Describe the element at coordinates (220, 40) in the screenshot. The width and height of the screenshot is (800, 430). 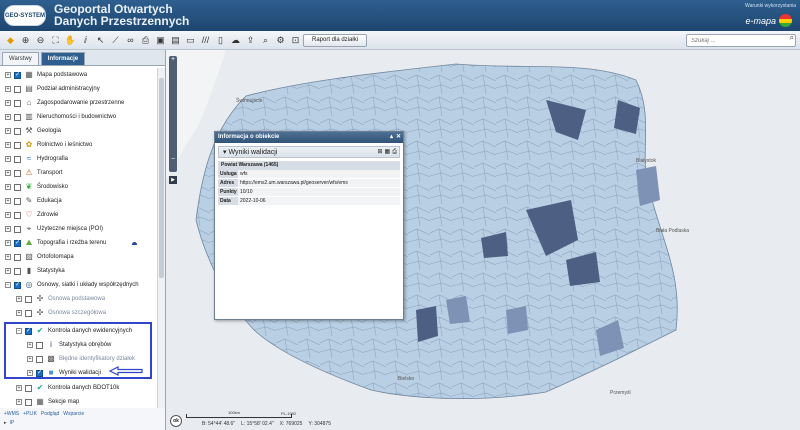
I see `document-icon: ▯` at that location.